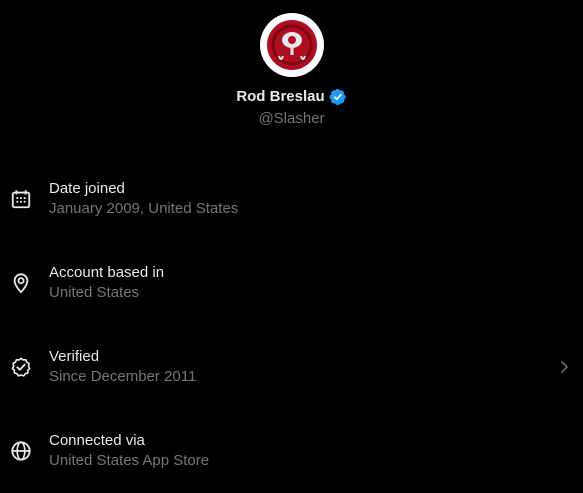 The image size is (583, 493). What do you see at coordinates (21, 199) in the screenshot?
I see `calendar-icon` at bounding box center [21, 199].